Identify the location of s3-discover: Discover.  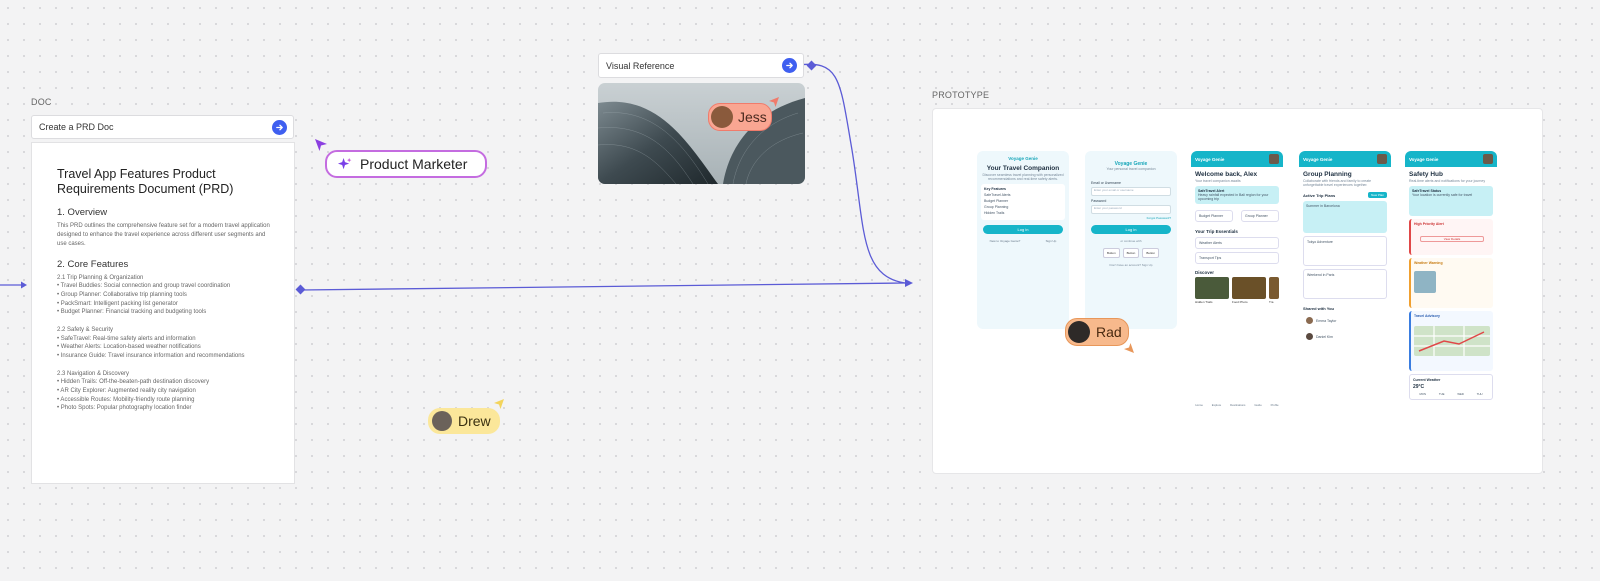
(1205, 272).